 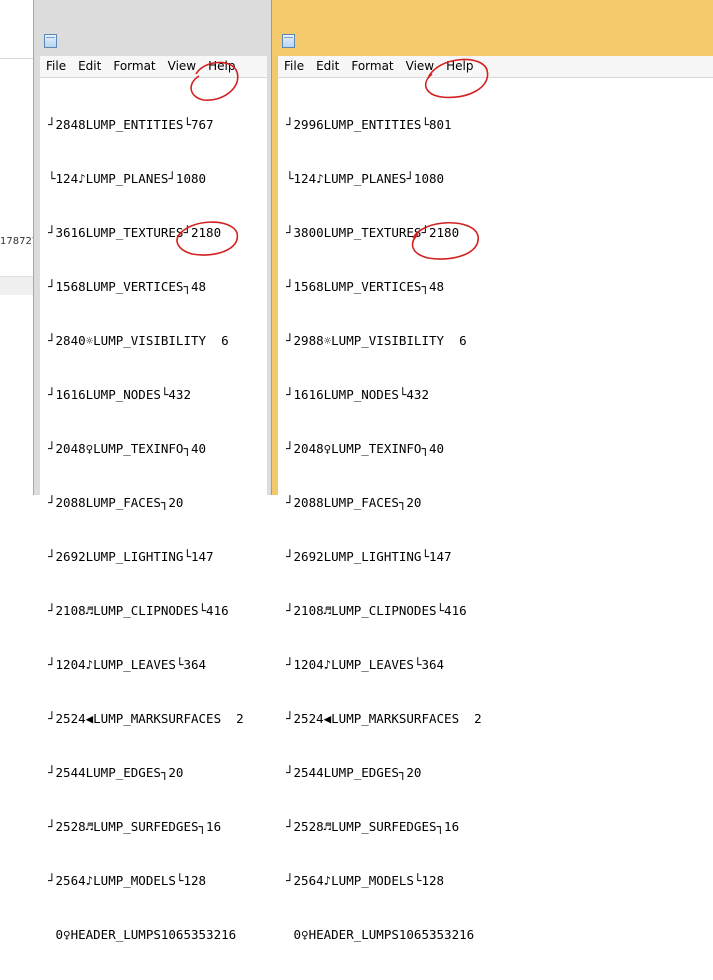 I want to click on text-line: ┘2840☼LUMP_VISIBILITY 6, so click(x=138, y=340).